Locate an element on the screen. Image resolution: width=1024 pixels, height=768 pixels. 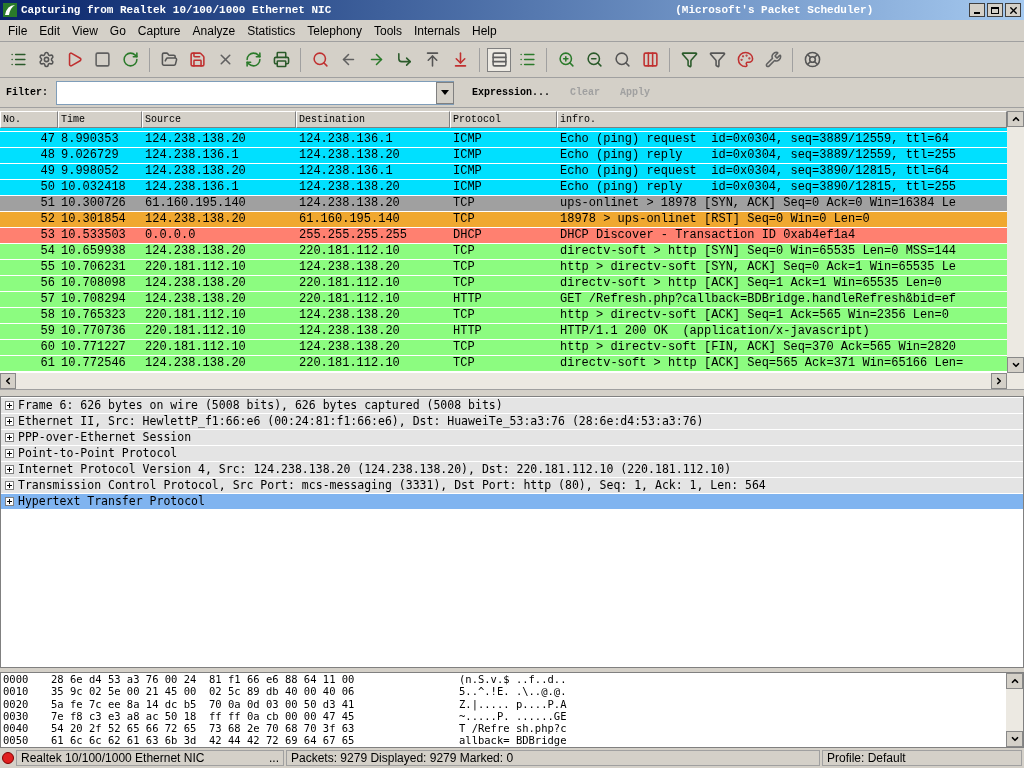
detail-text: PPP-over-Ethernet Session is located at coordinates (105, 437).